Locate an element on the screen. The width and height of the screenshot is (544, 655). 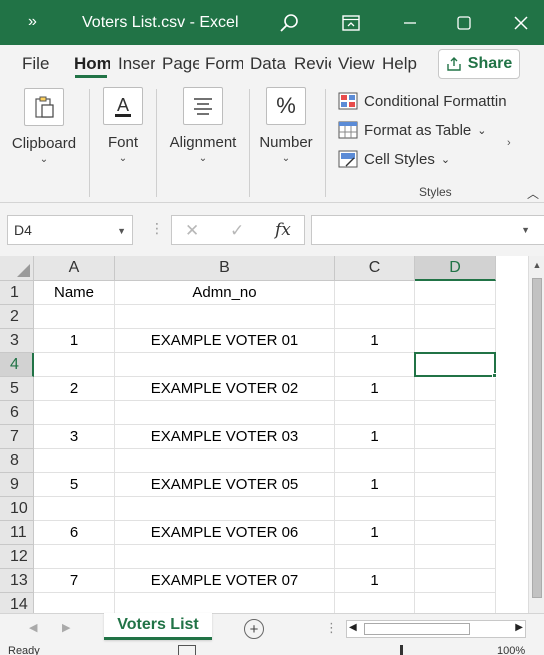
cell-a: Name is located at coordinates (74, 293).